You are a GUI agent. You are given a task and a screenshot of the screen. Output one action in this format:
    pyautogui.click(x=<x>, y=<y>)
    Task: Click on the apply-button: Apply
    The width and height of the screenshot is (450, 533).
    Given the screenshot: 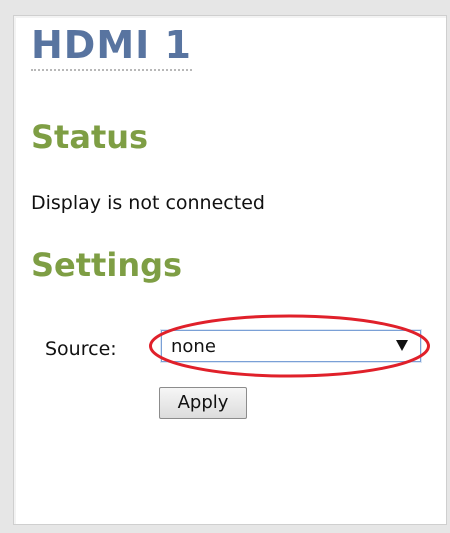 What is the action you would take?
    pyautogui.click(x=203, y=403)
    